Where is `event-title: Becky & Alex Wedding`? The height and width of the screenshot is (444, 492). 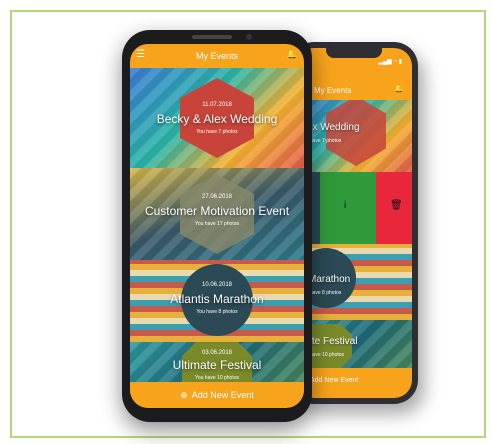
event-title: Becky & Alex Wedding is located at coordinates (217, 119).